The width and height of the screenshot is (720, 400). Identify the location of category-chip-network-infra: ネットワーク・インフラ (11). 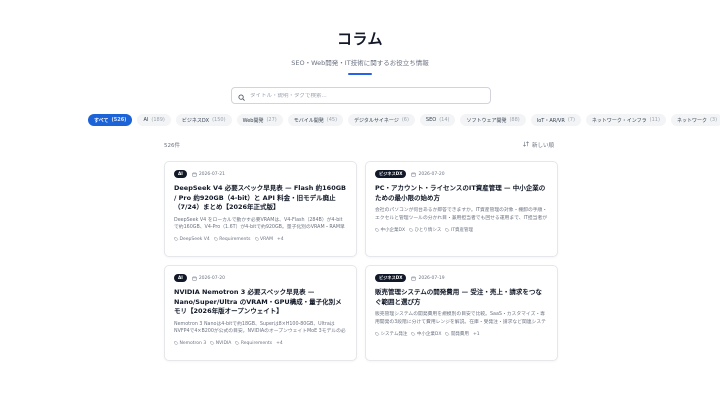
(625, 120).